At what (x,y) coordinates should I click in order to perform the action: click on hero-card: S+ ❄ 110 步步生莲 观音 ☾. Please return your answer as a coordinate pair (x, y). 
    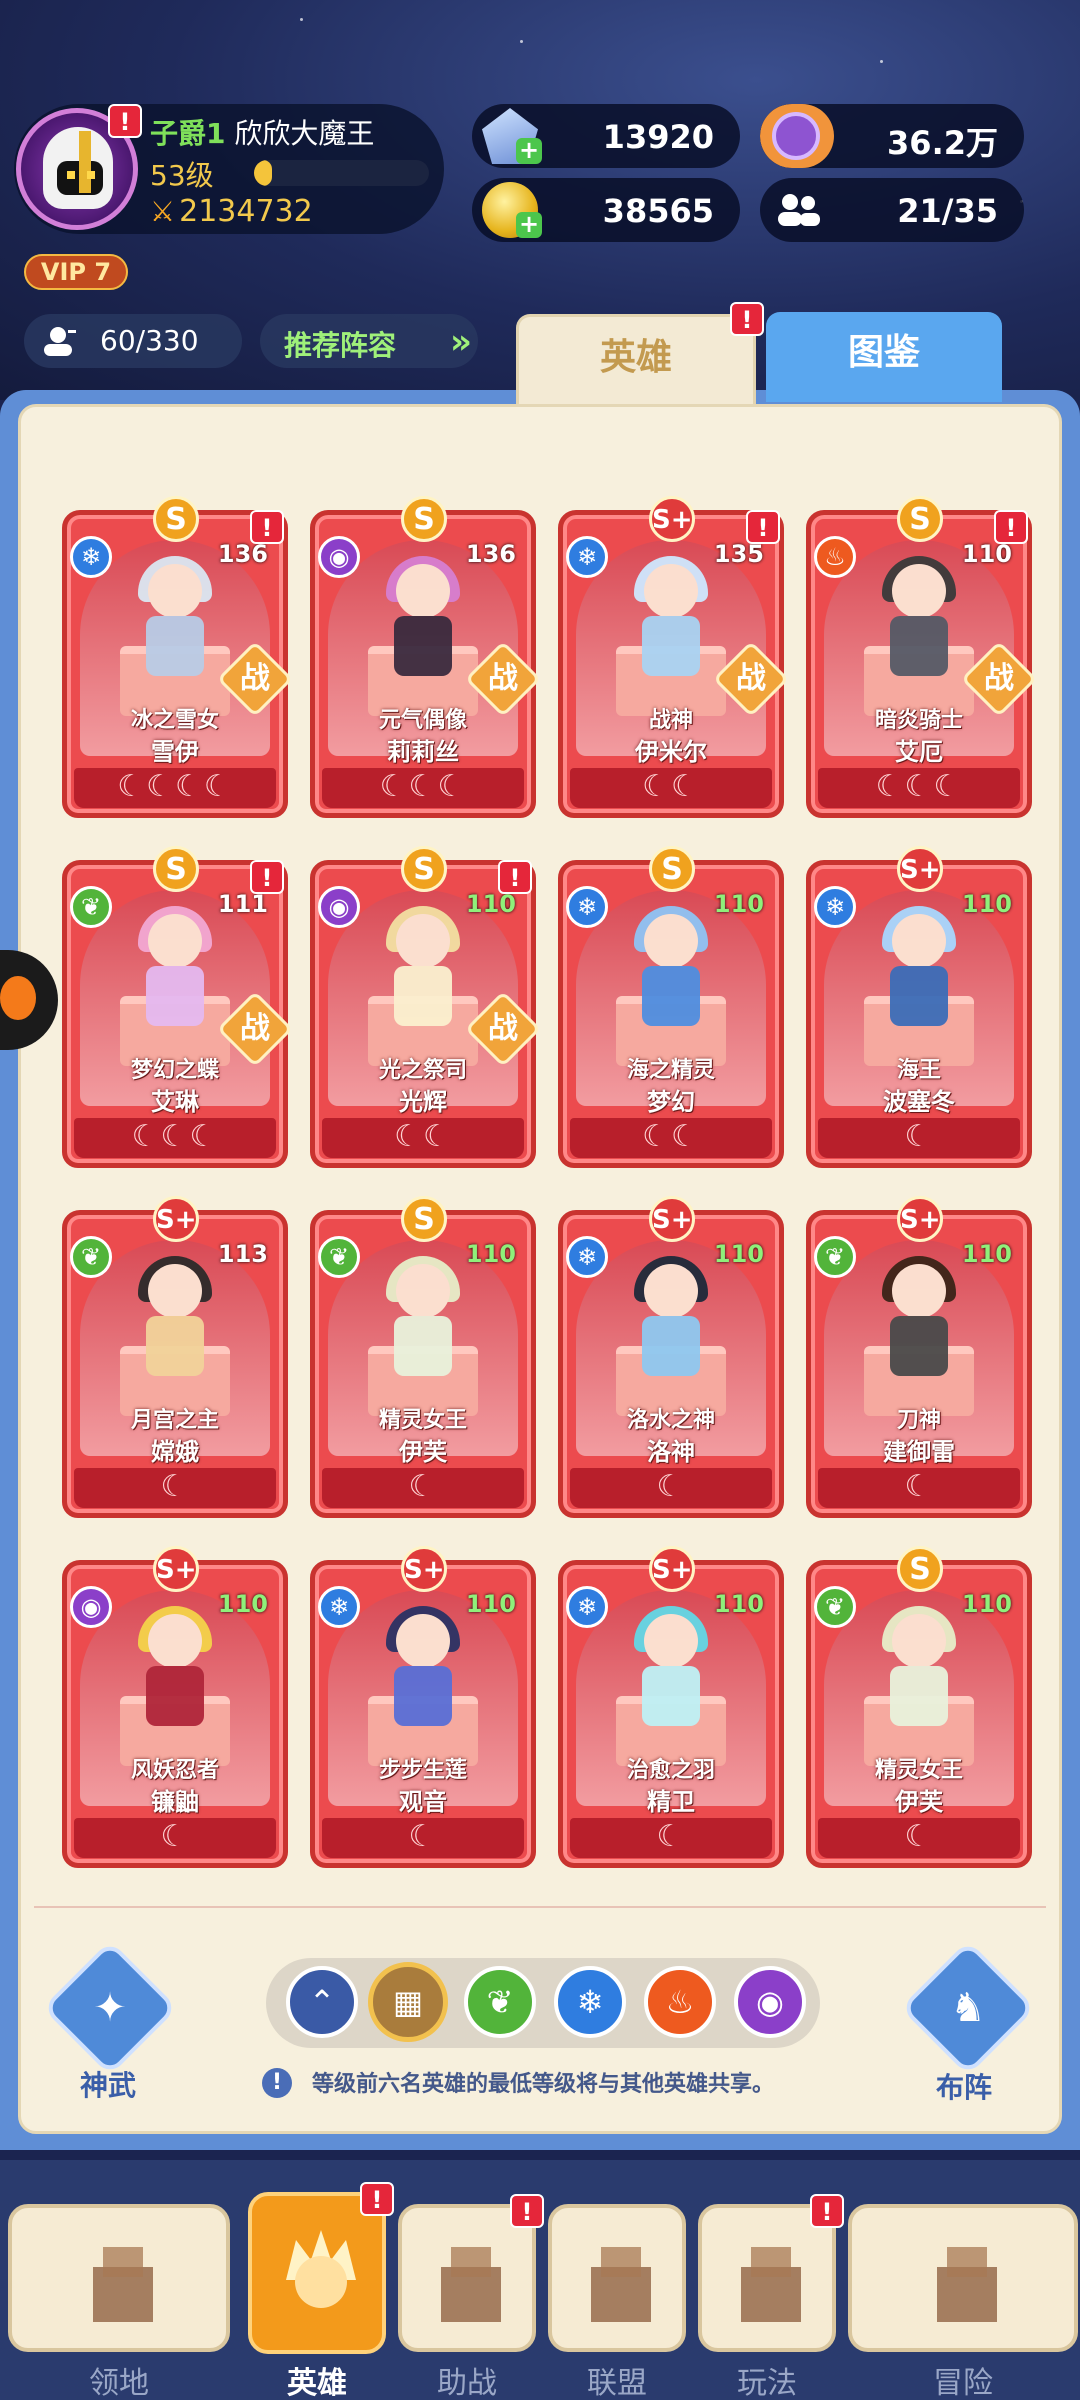
    Looking at the image, I should click on (423, 1707).